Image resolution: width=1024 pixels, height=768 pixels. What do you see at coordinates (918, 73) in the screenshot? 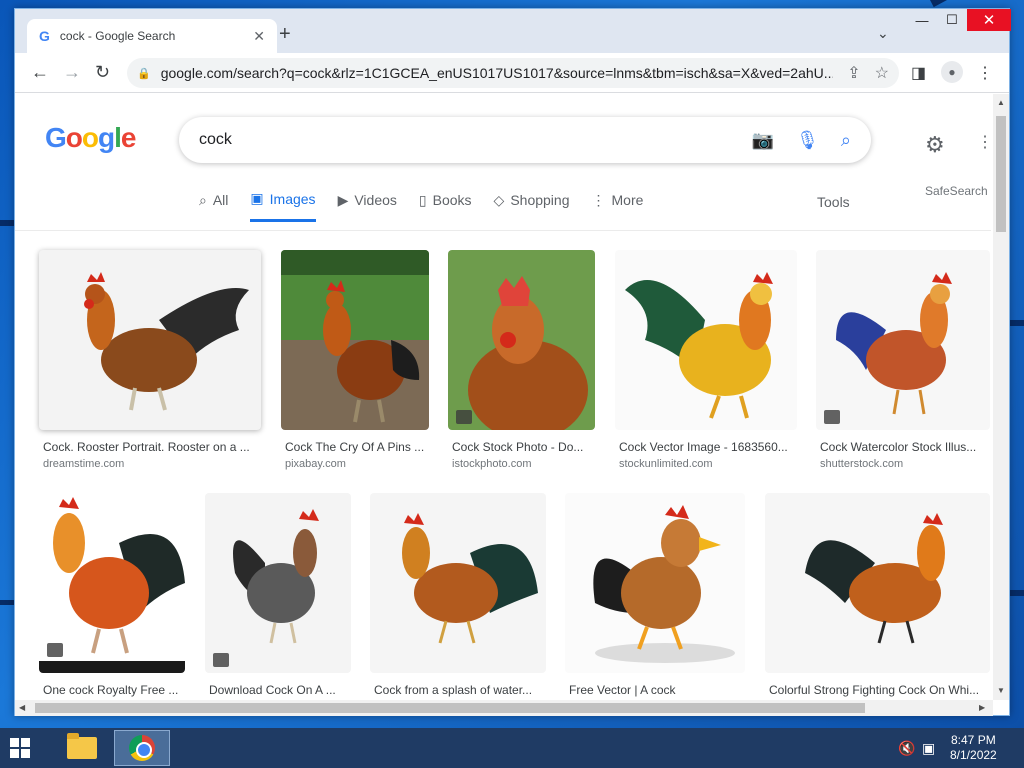
I see `side-panel-icon: ◨` at bounding box center [918, 73].